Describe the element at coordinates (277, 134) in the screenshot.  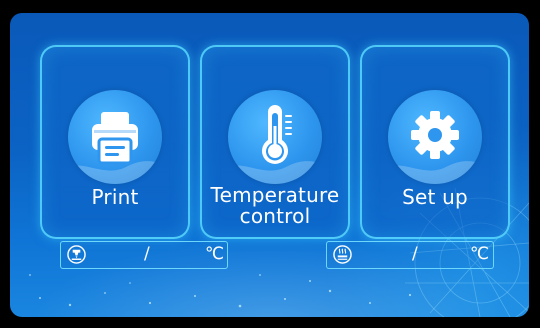
I see `thermometer-icon` at that location.